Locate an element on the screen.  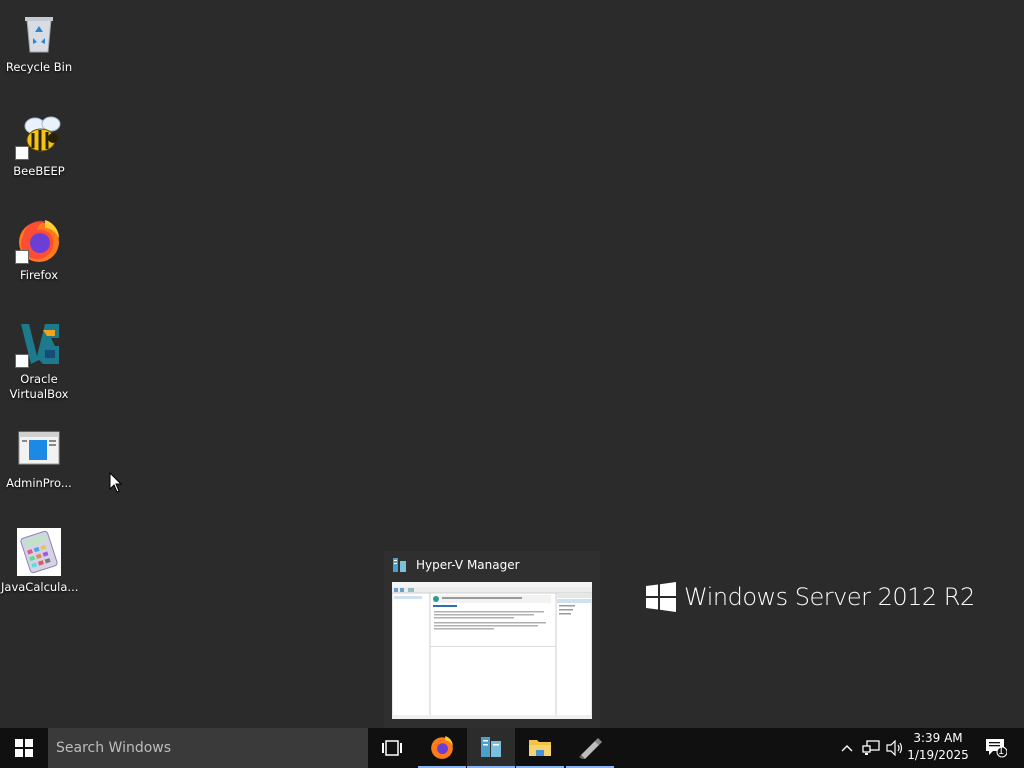
speaker-icon is located at coordinates (894, 748).